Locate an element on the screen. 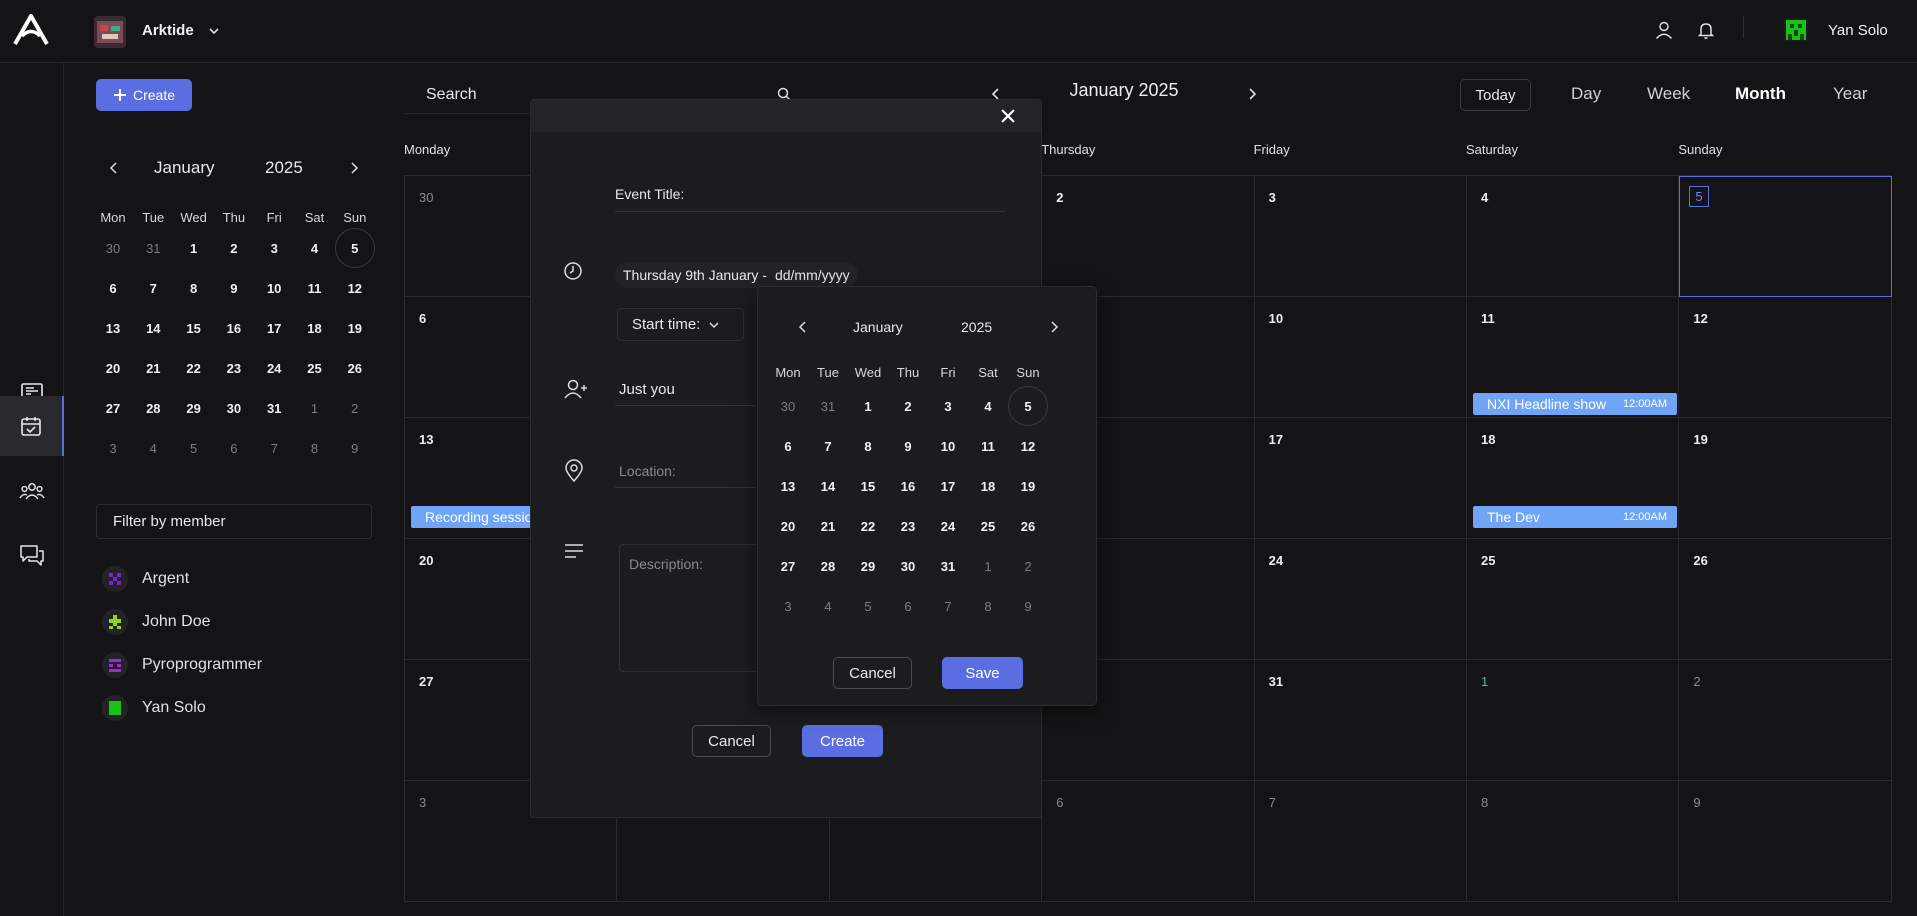 The width and height of the screenshot is (1917, 916). day-cell: 4 is located at coordinates (1573, 236).